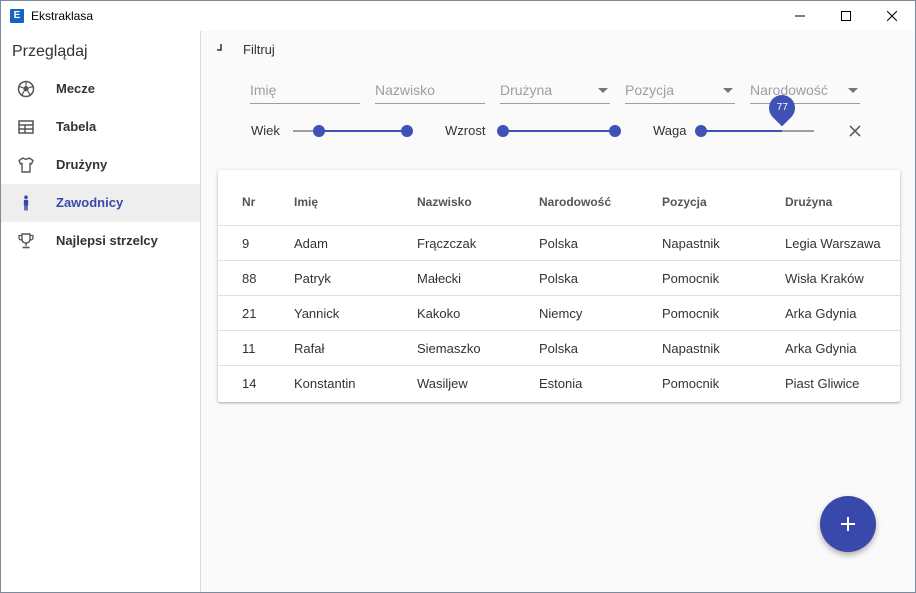  I want to click on cell-first-name: Konstantin, so click(325, 383).